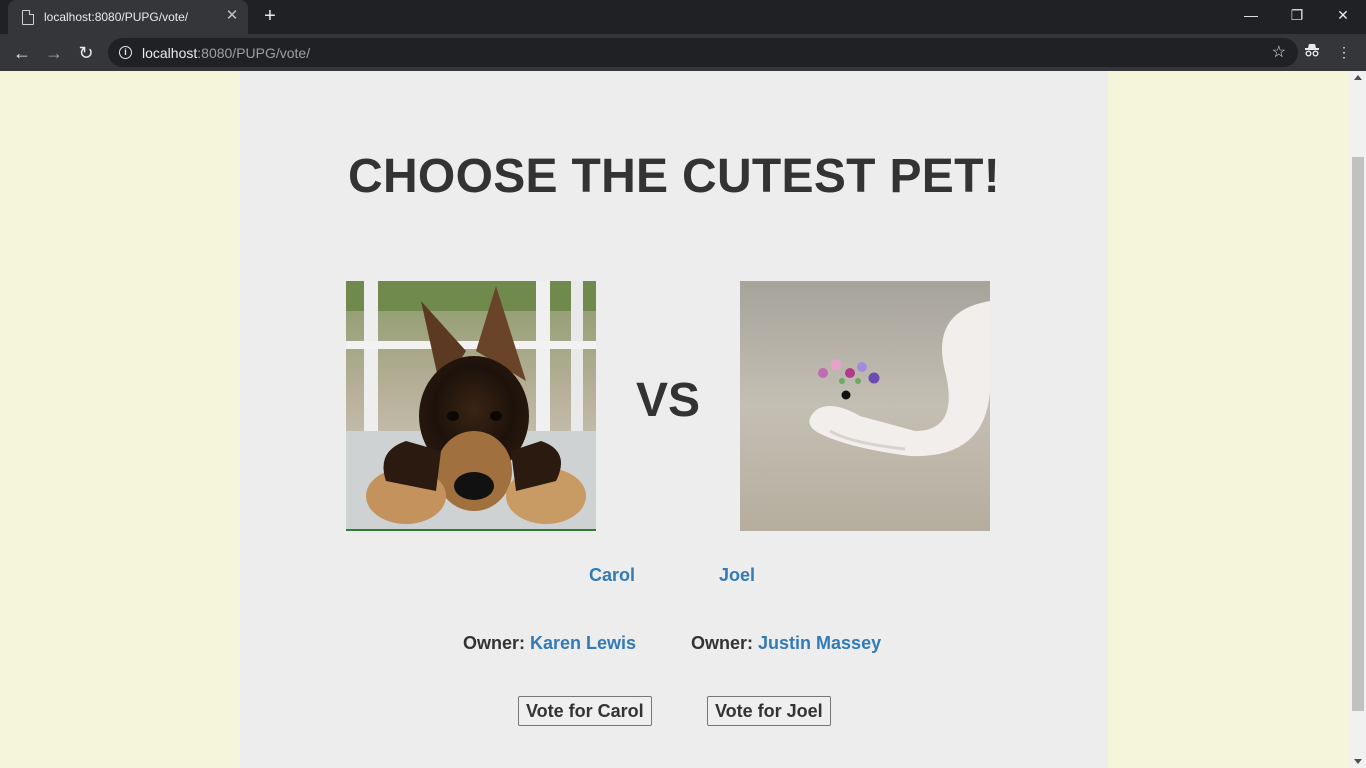 This screenshot has height=768, width=1366. I want to click on scroll-down-icon, so click(1358, 761).